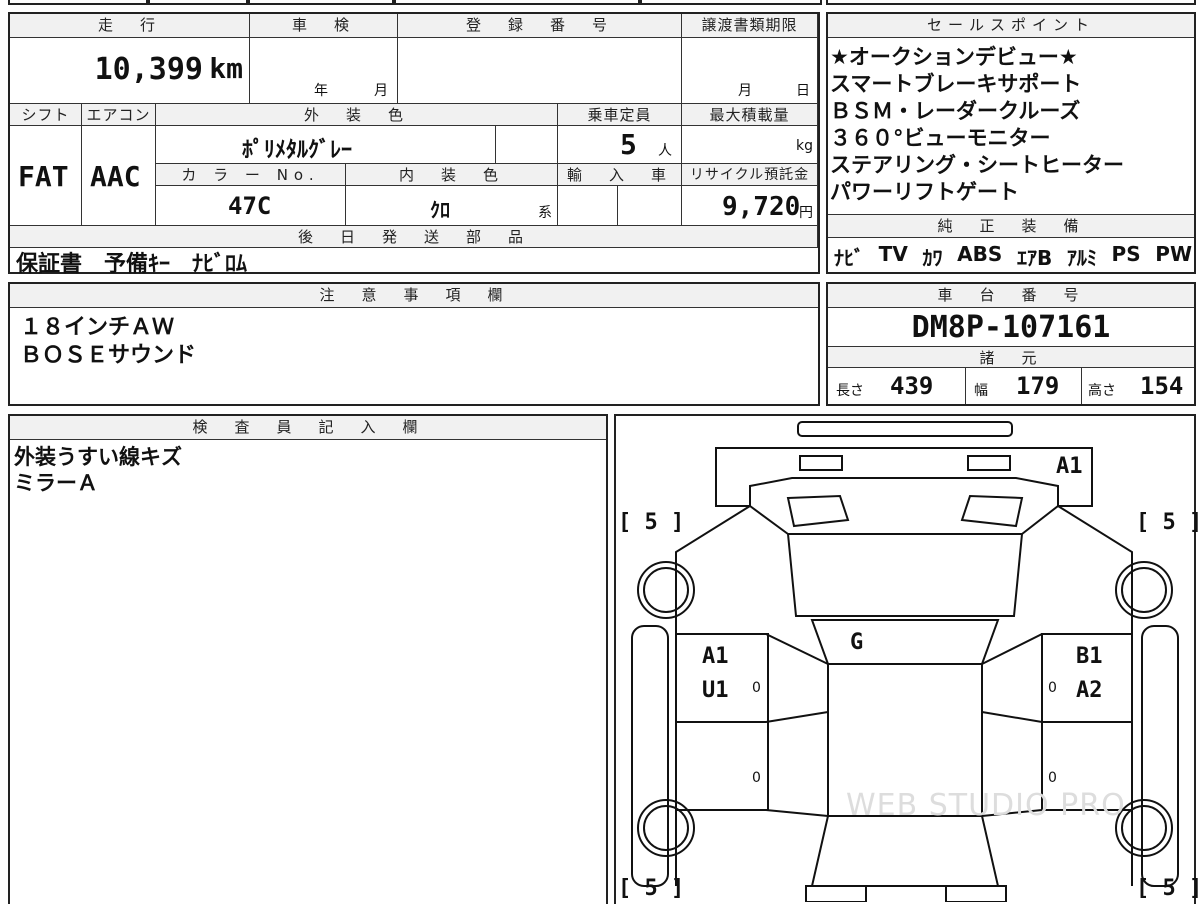  What do you see at coordinates (1052, 688) in the screenshot?
I see `mark-small-right-front: 0` at bounding box center [1052, 688].